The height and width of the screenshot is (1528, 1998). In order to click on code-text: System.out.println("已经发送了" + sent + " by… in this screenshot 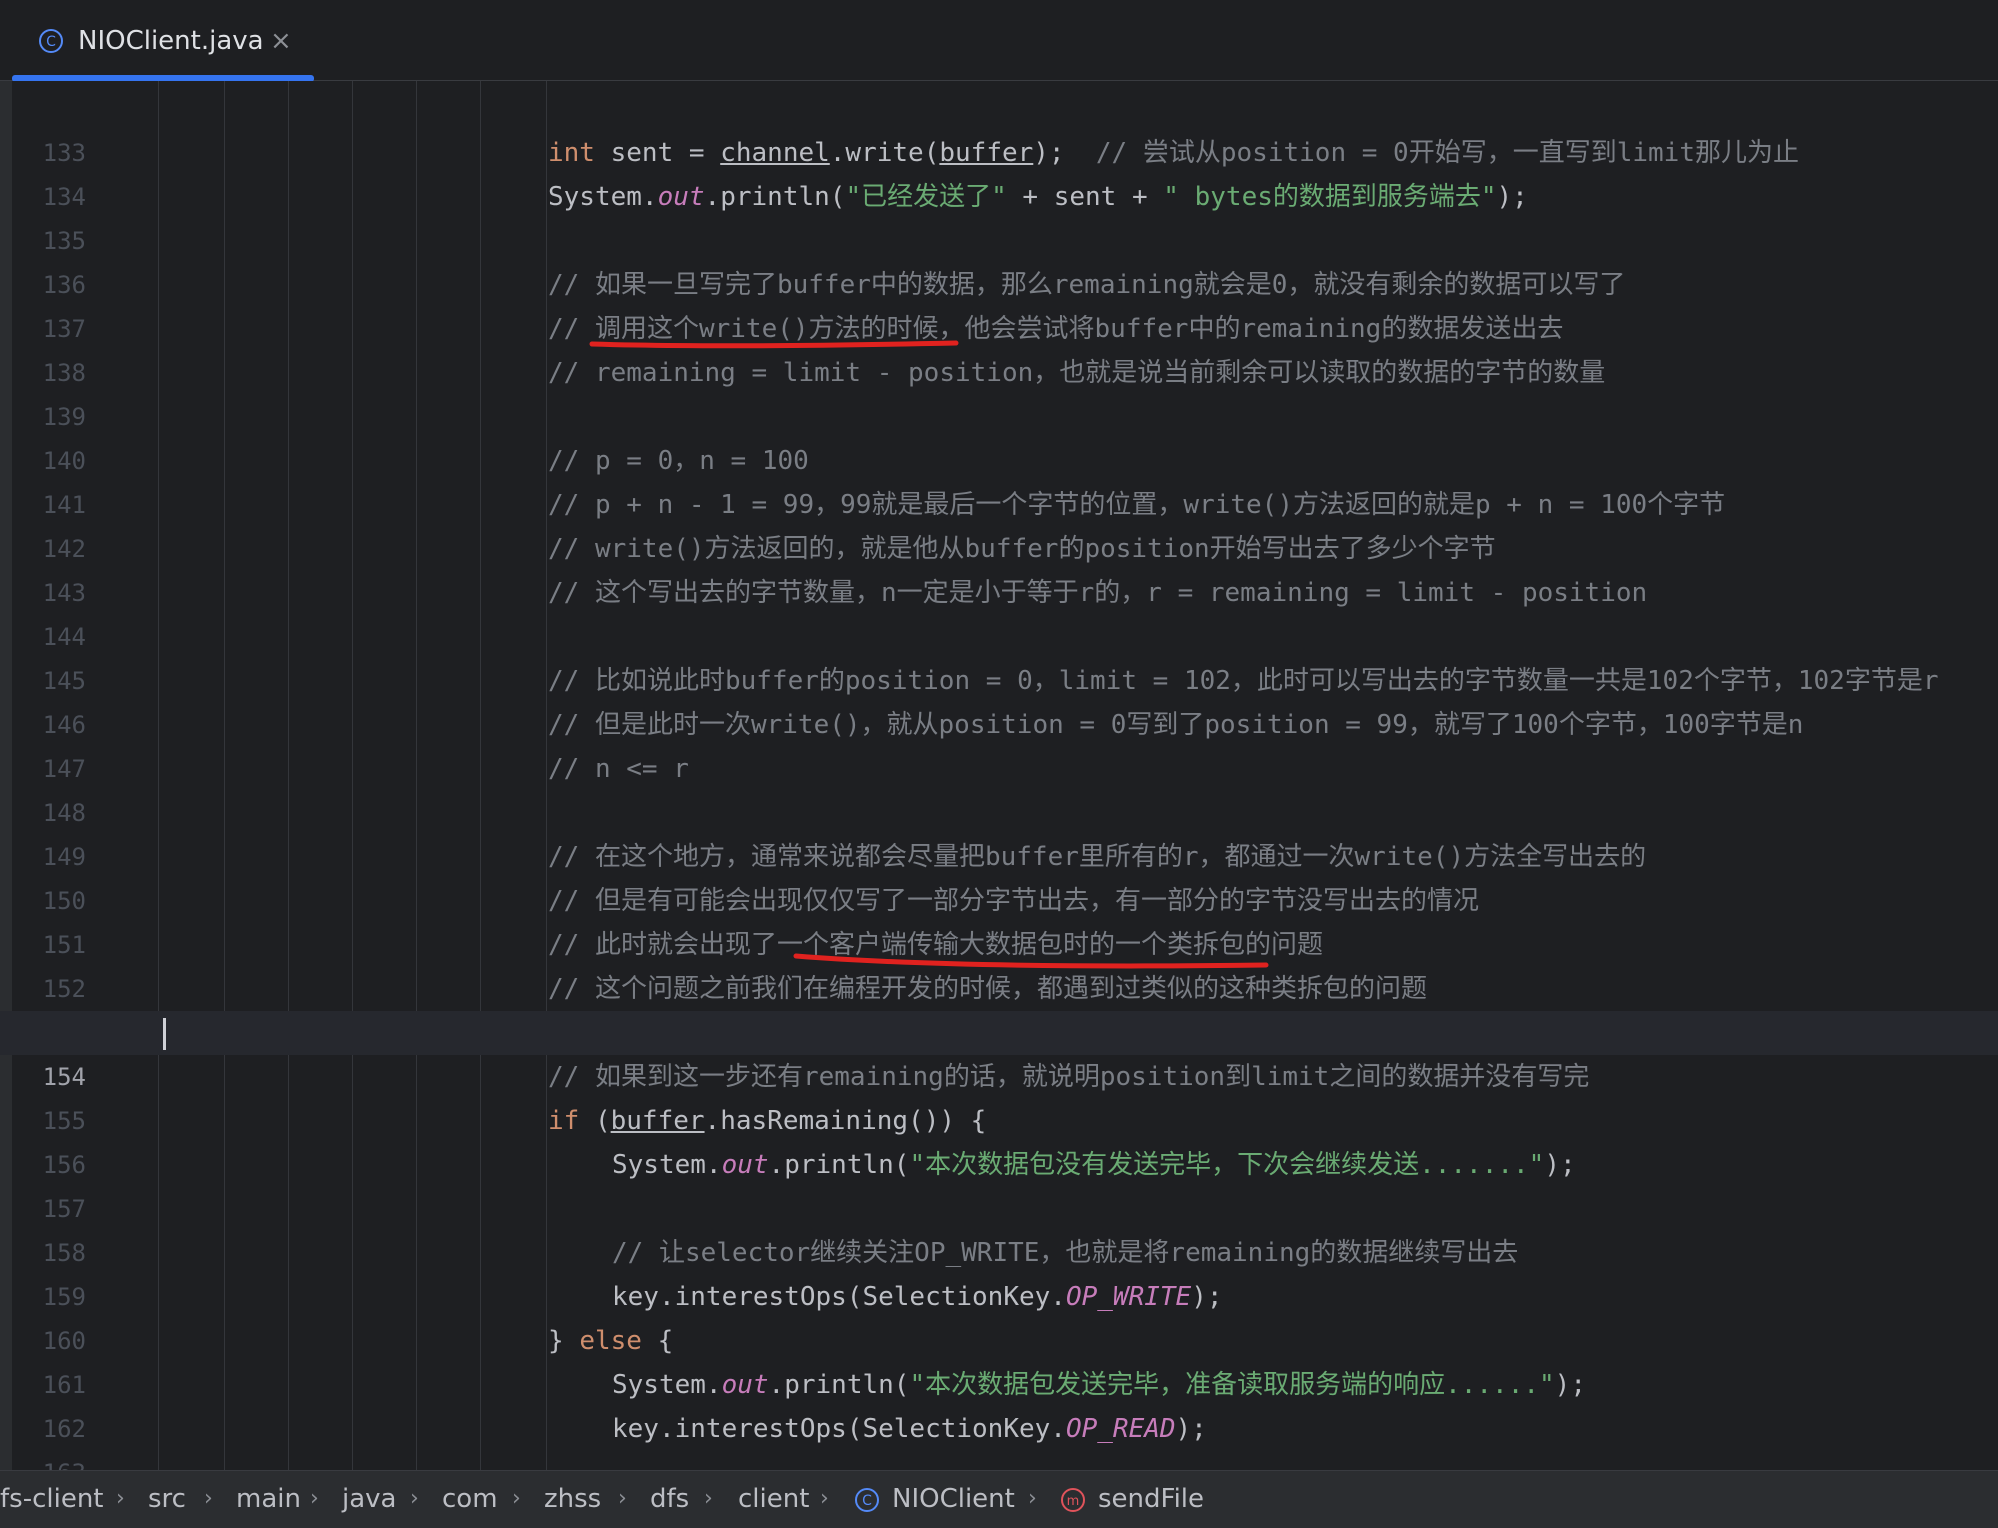, I will do `click(1038, 197)`.